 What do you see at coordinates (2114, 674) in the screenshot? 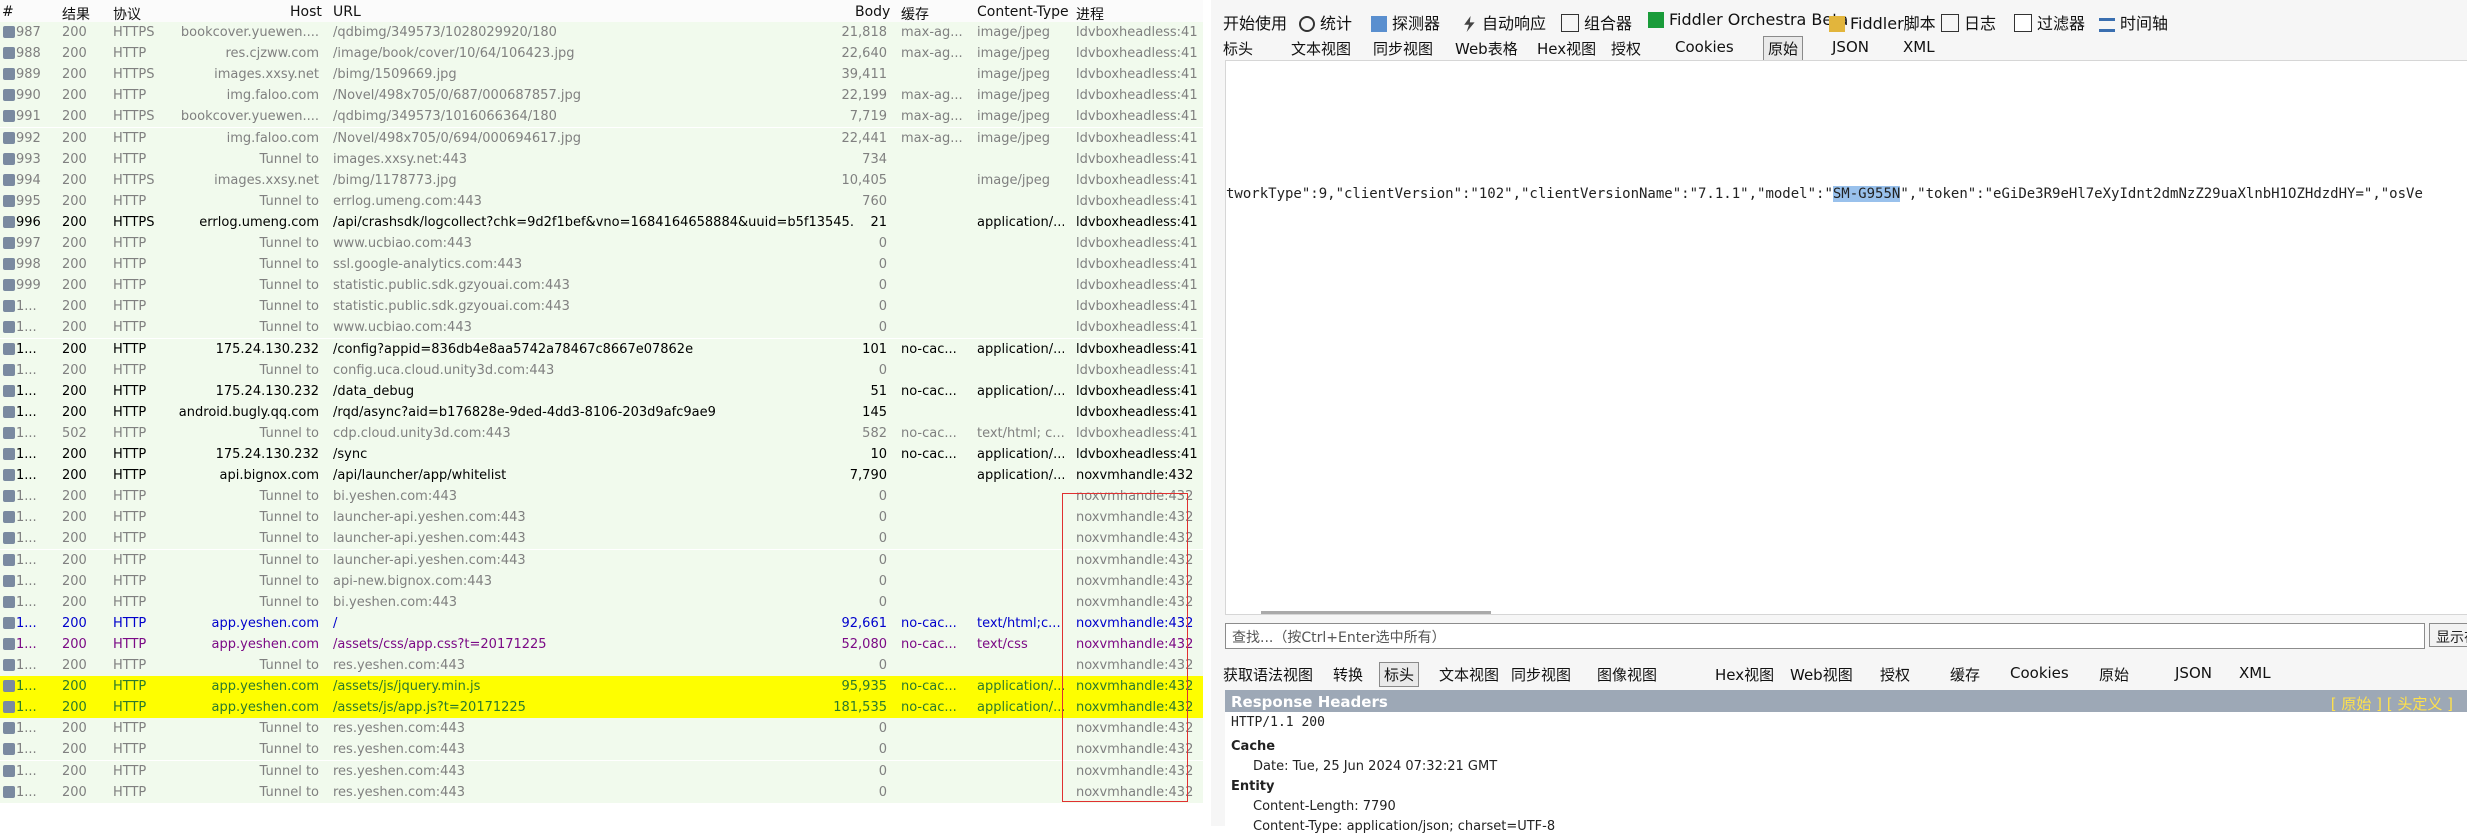
I see `tab-resp_tabs-11: 原始` at bounding box center [2114, 674].